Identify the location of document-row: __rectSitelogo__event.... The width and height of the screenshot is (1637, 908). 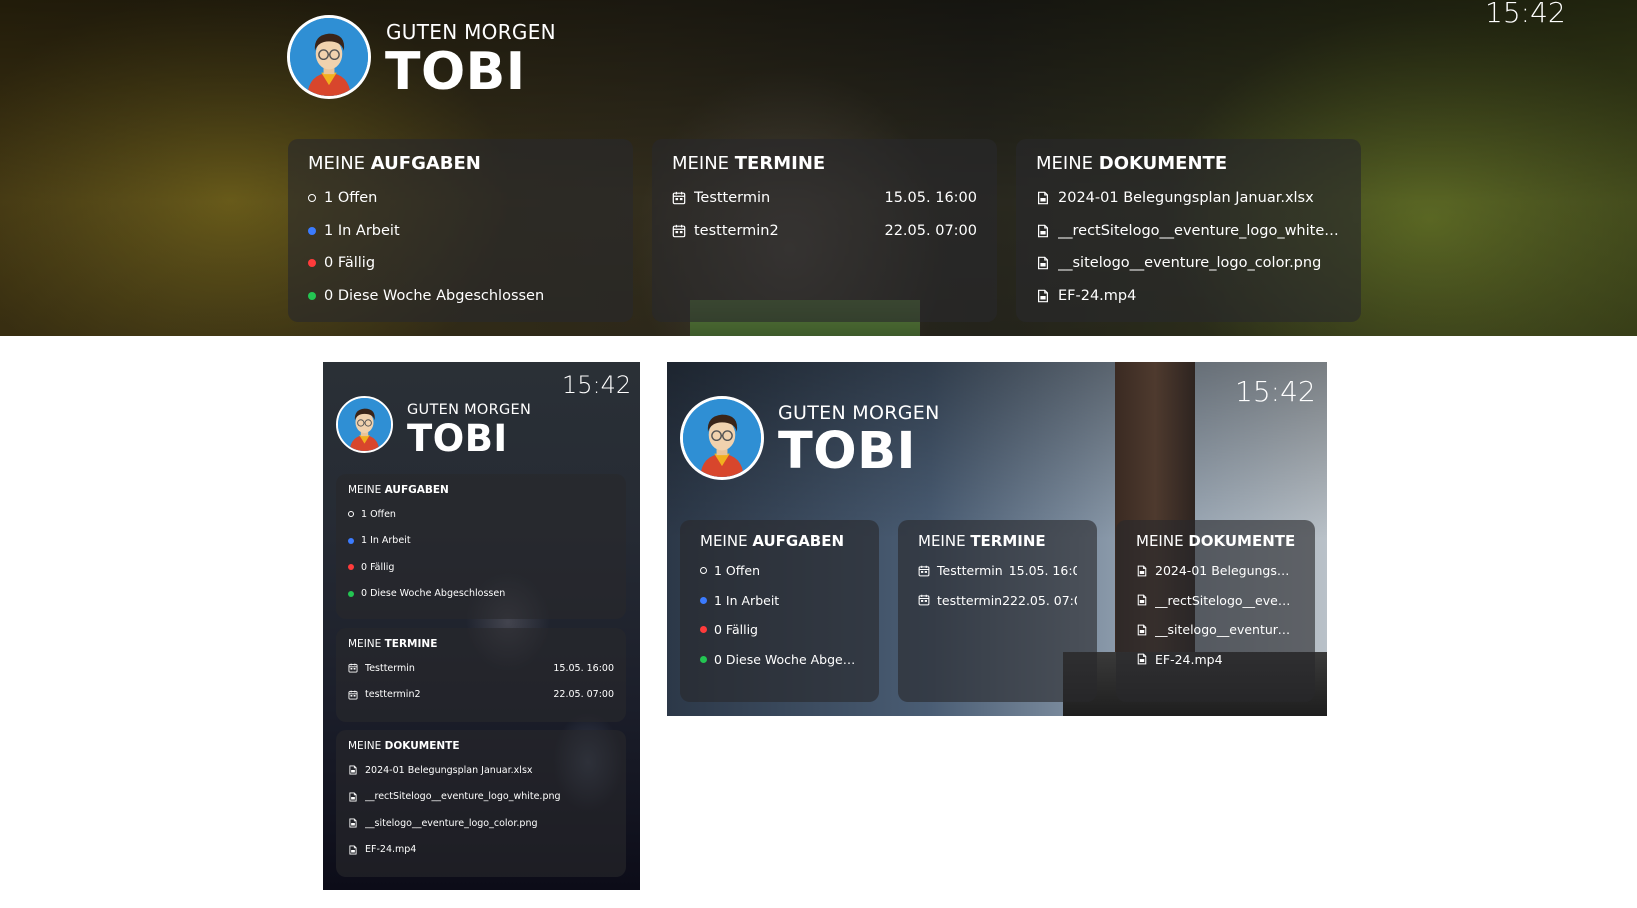
(1215, 601).